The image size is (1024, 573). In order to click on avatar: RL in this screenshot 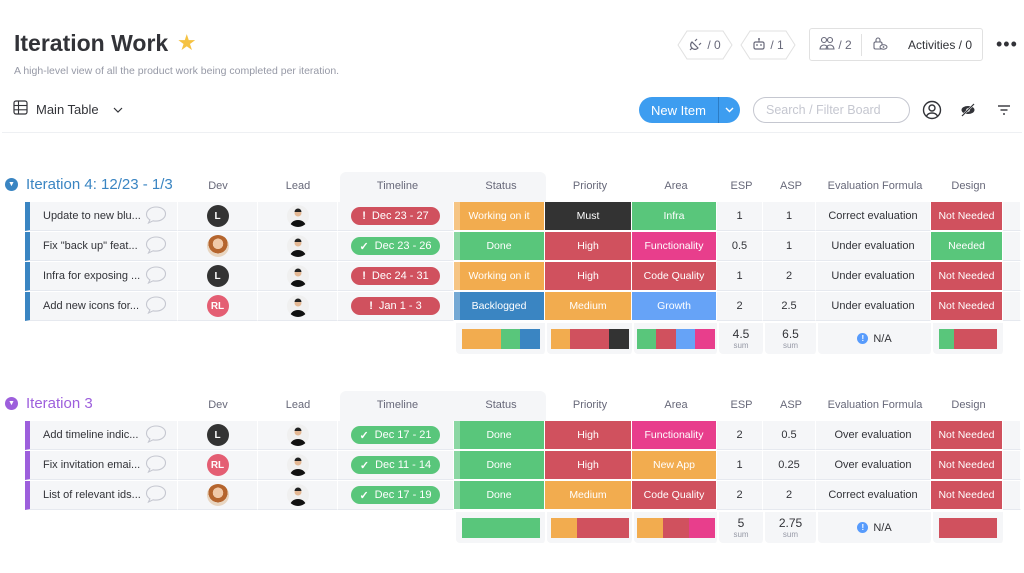, I will do `click(217, 465)`.